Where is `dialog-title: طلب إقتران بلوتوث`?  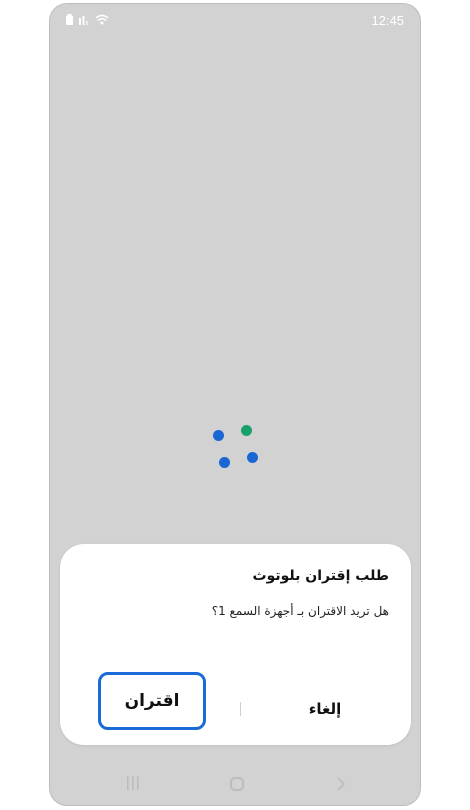 dialog-title: طلب إقتران بلوتوث is located at coordinates (320, 576).